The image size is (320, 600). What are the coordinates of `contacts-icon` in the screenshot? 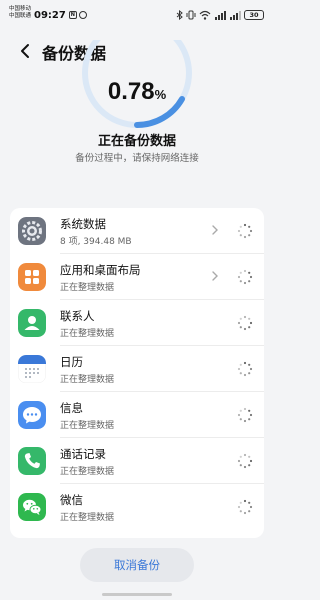 It's located at (32, 323).